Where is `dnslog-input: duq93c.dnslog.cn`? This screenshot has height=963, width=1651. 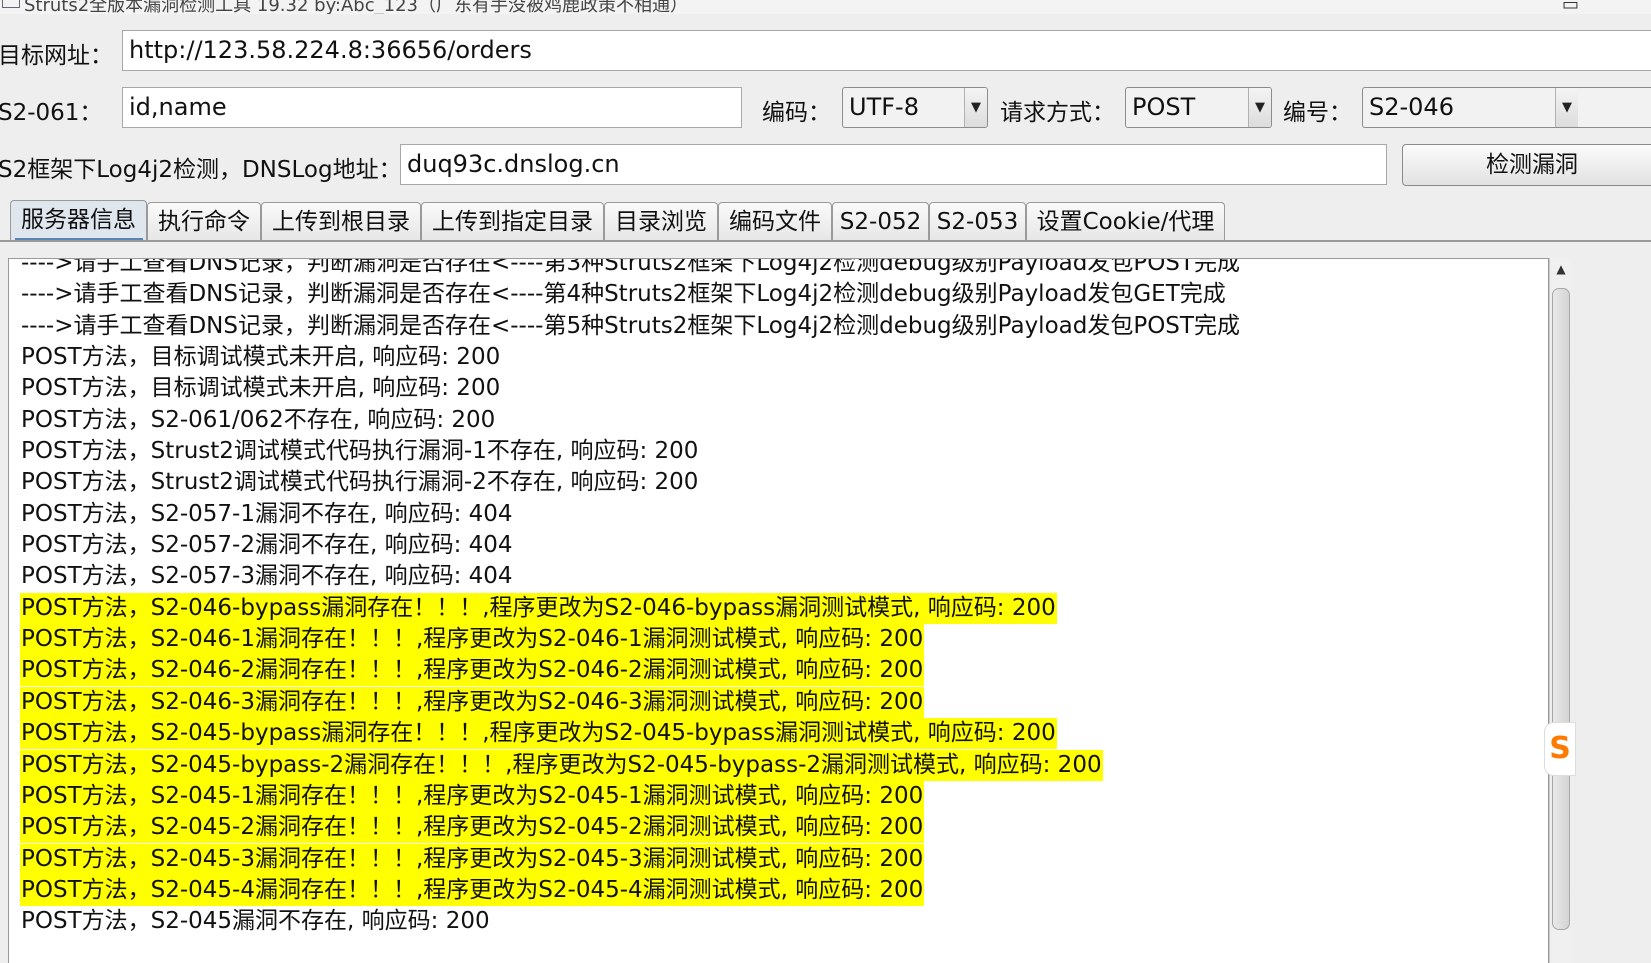
dnslog-input: duq93c.dnslog.cn is located at coordinates (893, 164).